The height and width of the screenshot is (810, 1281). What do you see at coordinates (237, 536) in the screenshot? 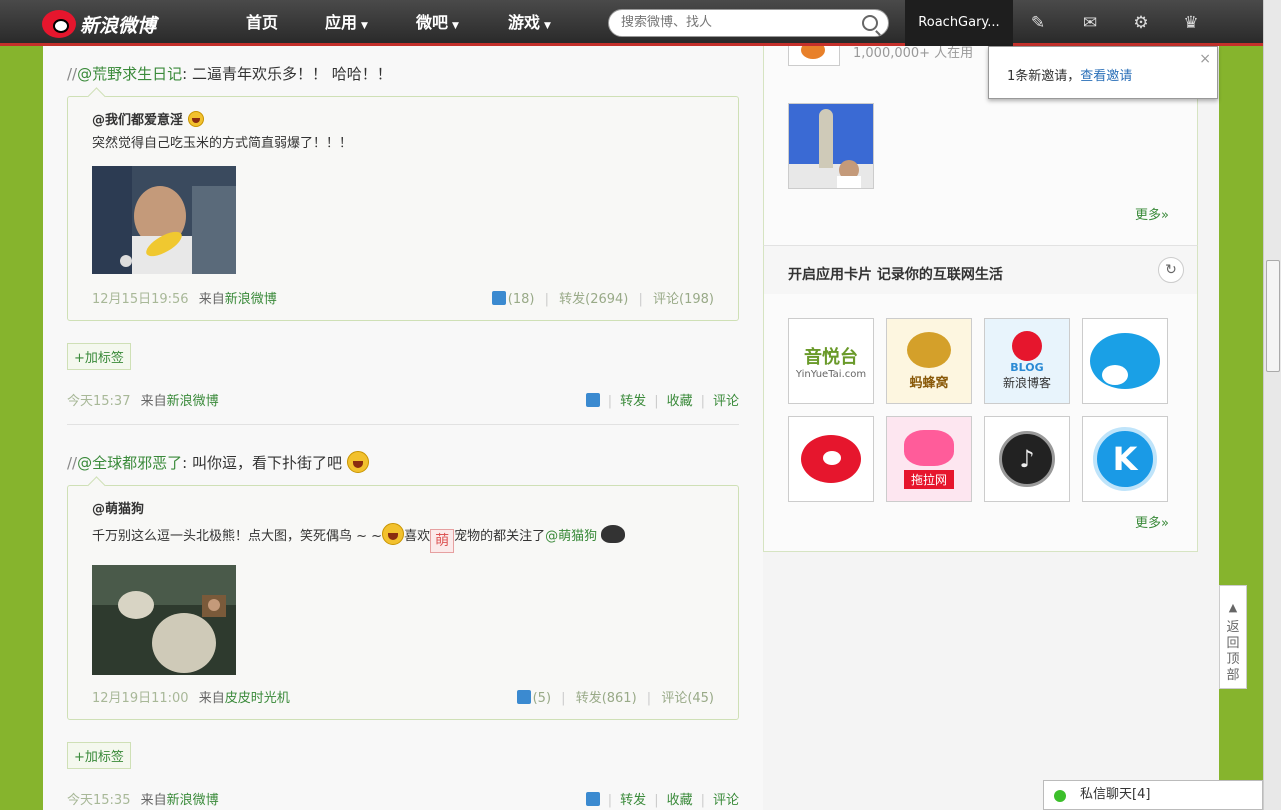
I see `quoted-text-part: 千万别这么逗一头北极熊！点大图，笑死偶鸟 ~ ~` at bounding box center [237, 536].